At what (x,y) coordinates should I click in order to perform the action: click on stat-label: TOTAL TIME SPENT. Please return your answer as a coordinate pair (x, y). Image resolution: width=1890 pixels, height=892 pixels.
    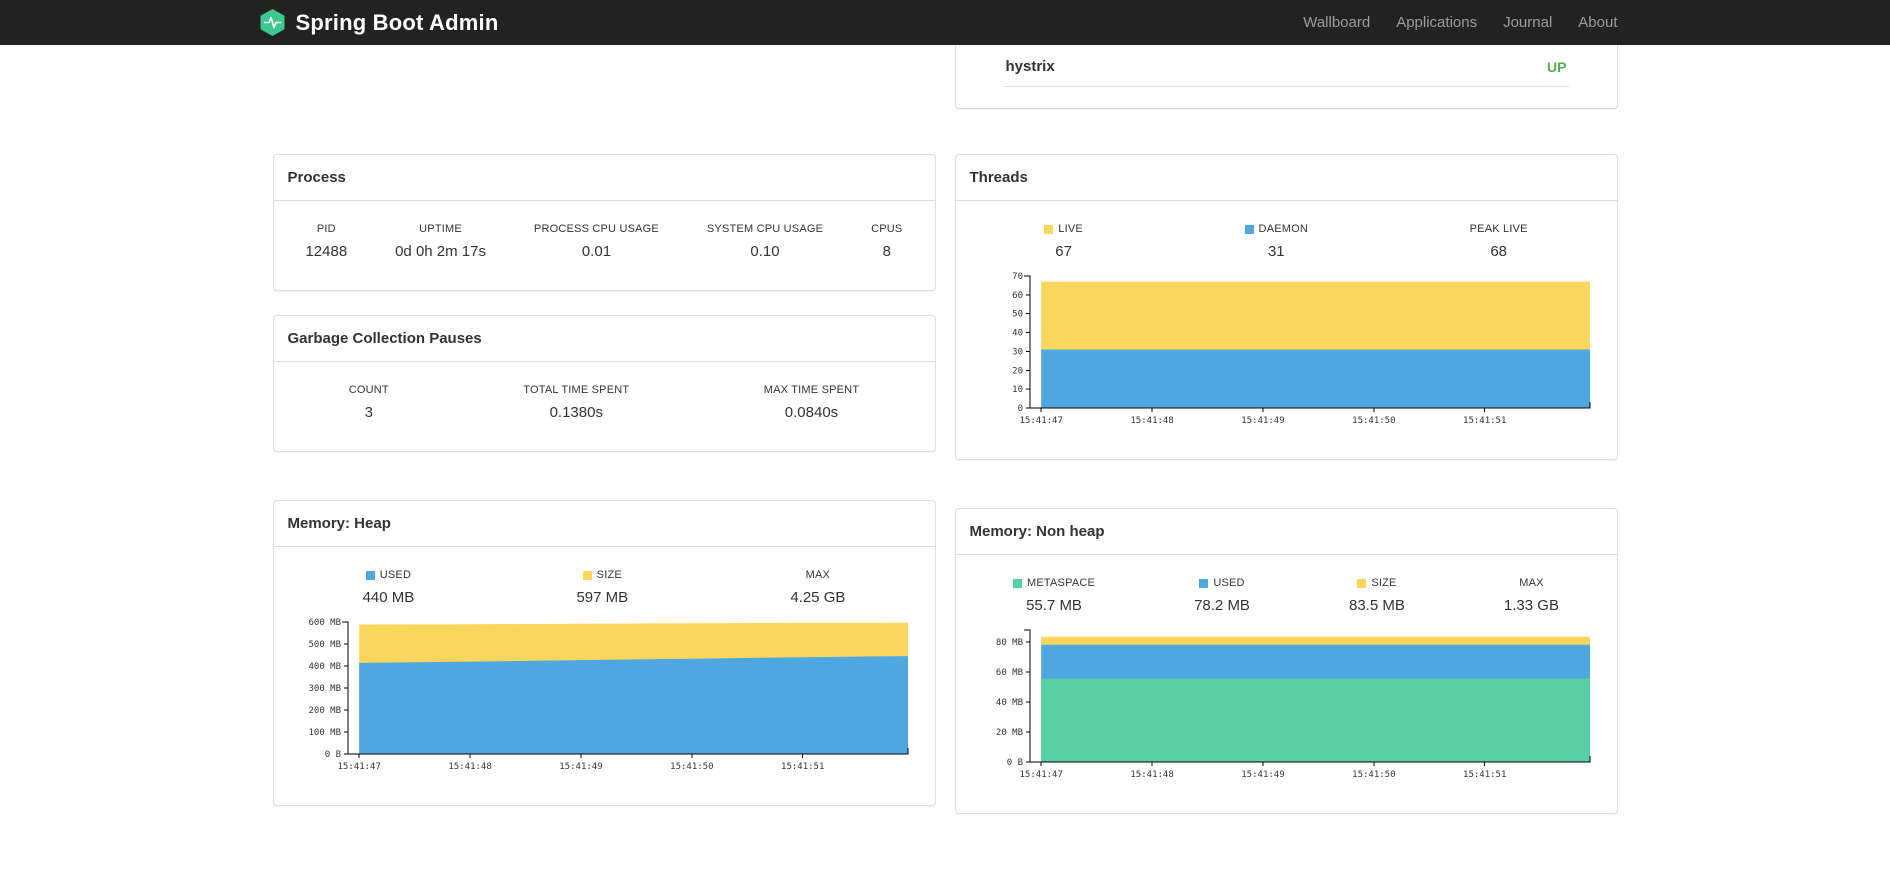
    Looking at the image, I should click on (576, 390).